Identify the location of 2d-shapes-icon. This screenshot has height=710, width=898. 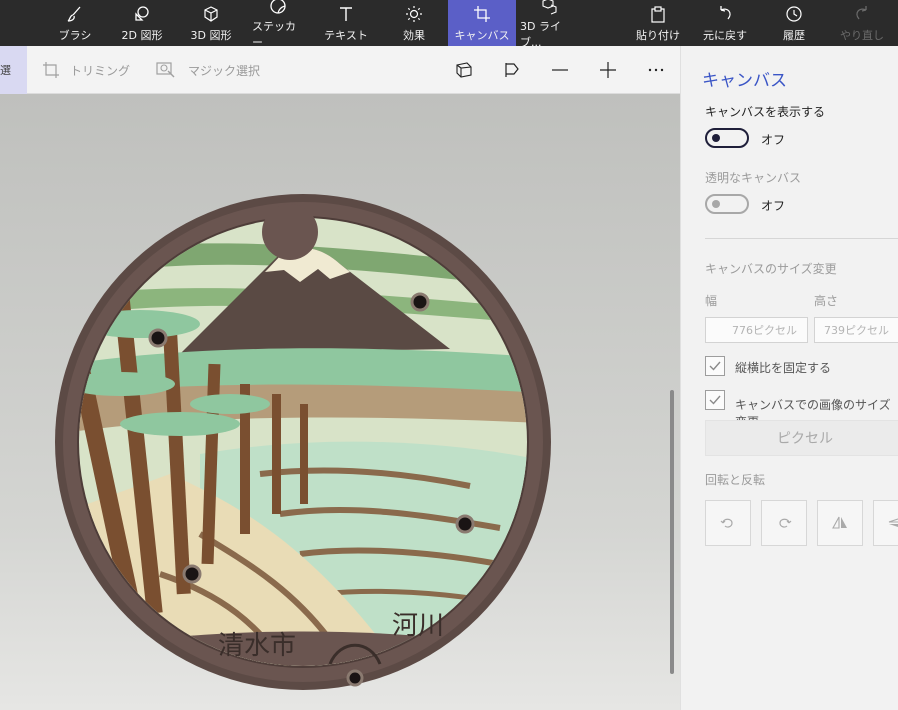
(142, 14).